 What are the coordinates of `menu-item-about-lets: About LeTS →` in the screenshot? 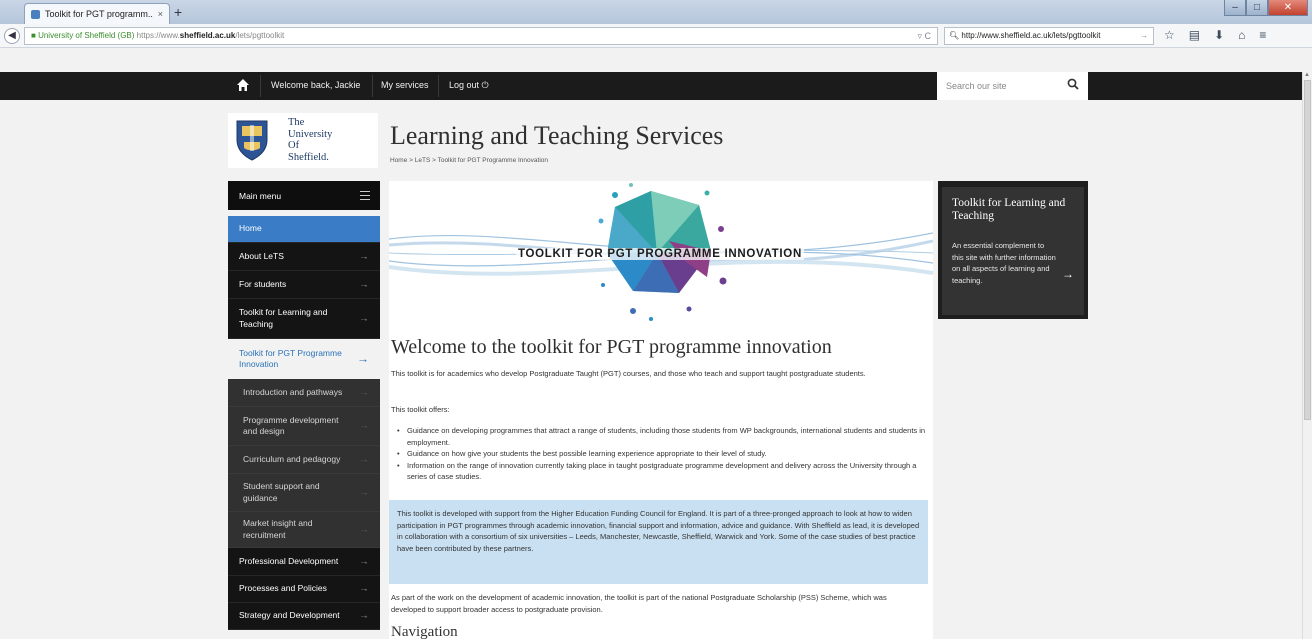 It's located at (304, 257).